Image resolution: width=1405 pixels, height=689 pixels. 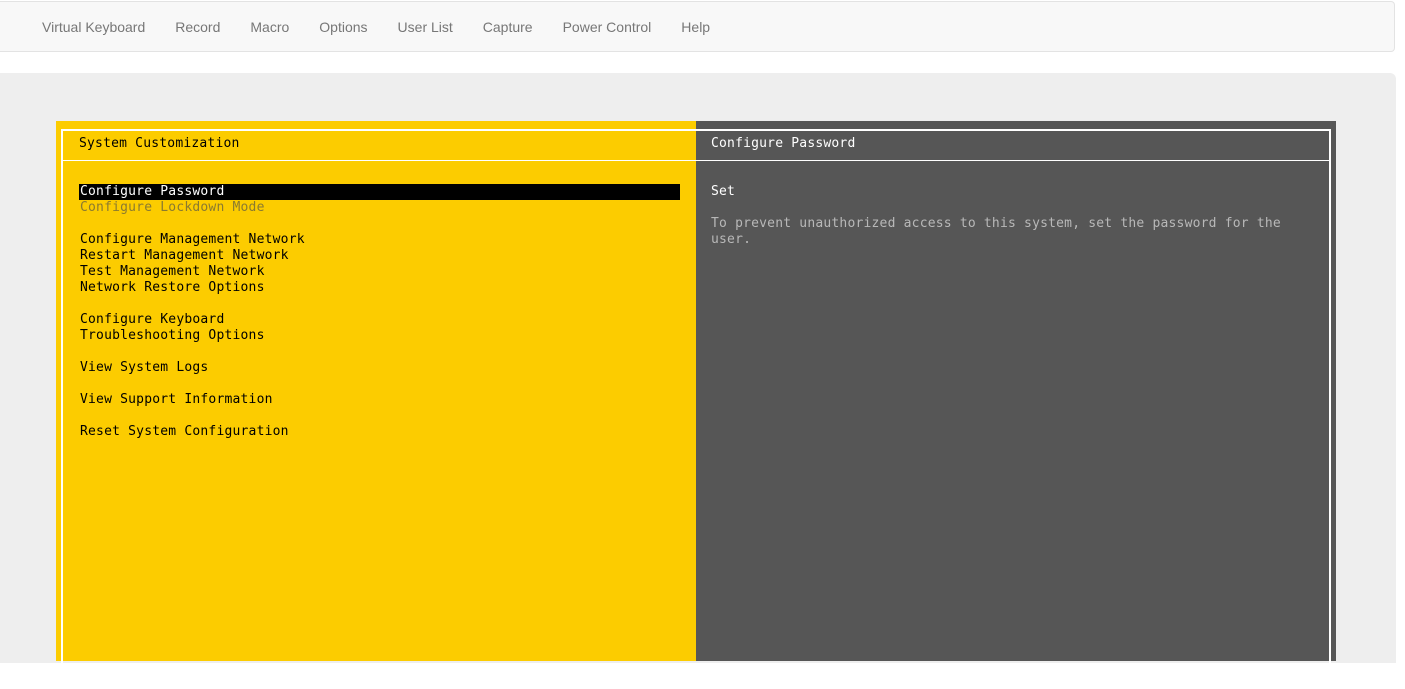 What do you see at coordinates (379, 272) in the screenshot?
I see `menu-item-test-management-network: Test Management Network` at bounding box center [379, 272].